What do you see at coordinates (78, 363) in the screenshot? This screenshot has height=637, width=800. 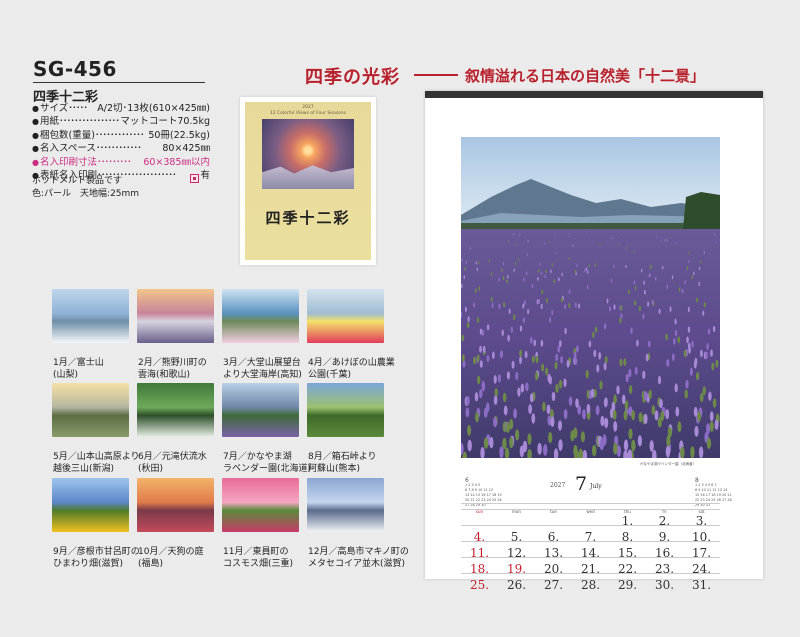 I see `month-caption-line1: 1月／富士山` at bounding box center [78, 363].